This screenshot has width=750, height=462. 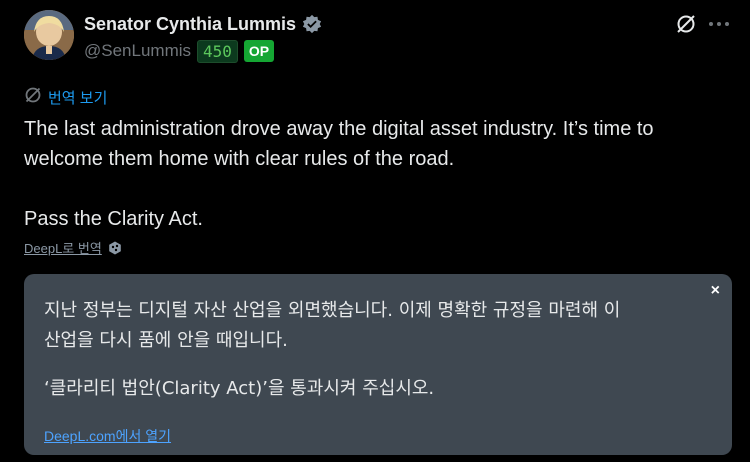 I want to click on name-row: Senator Cynthia Lummis, so click(x=203, y=24).